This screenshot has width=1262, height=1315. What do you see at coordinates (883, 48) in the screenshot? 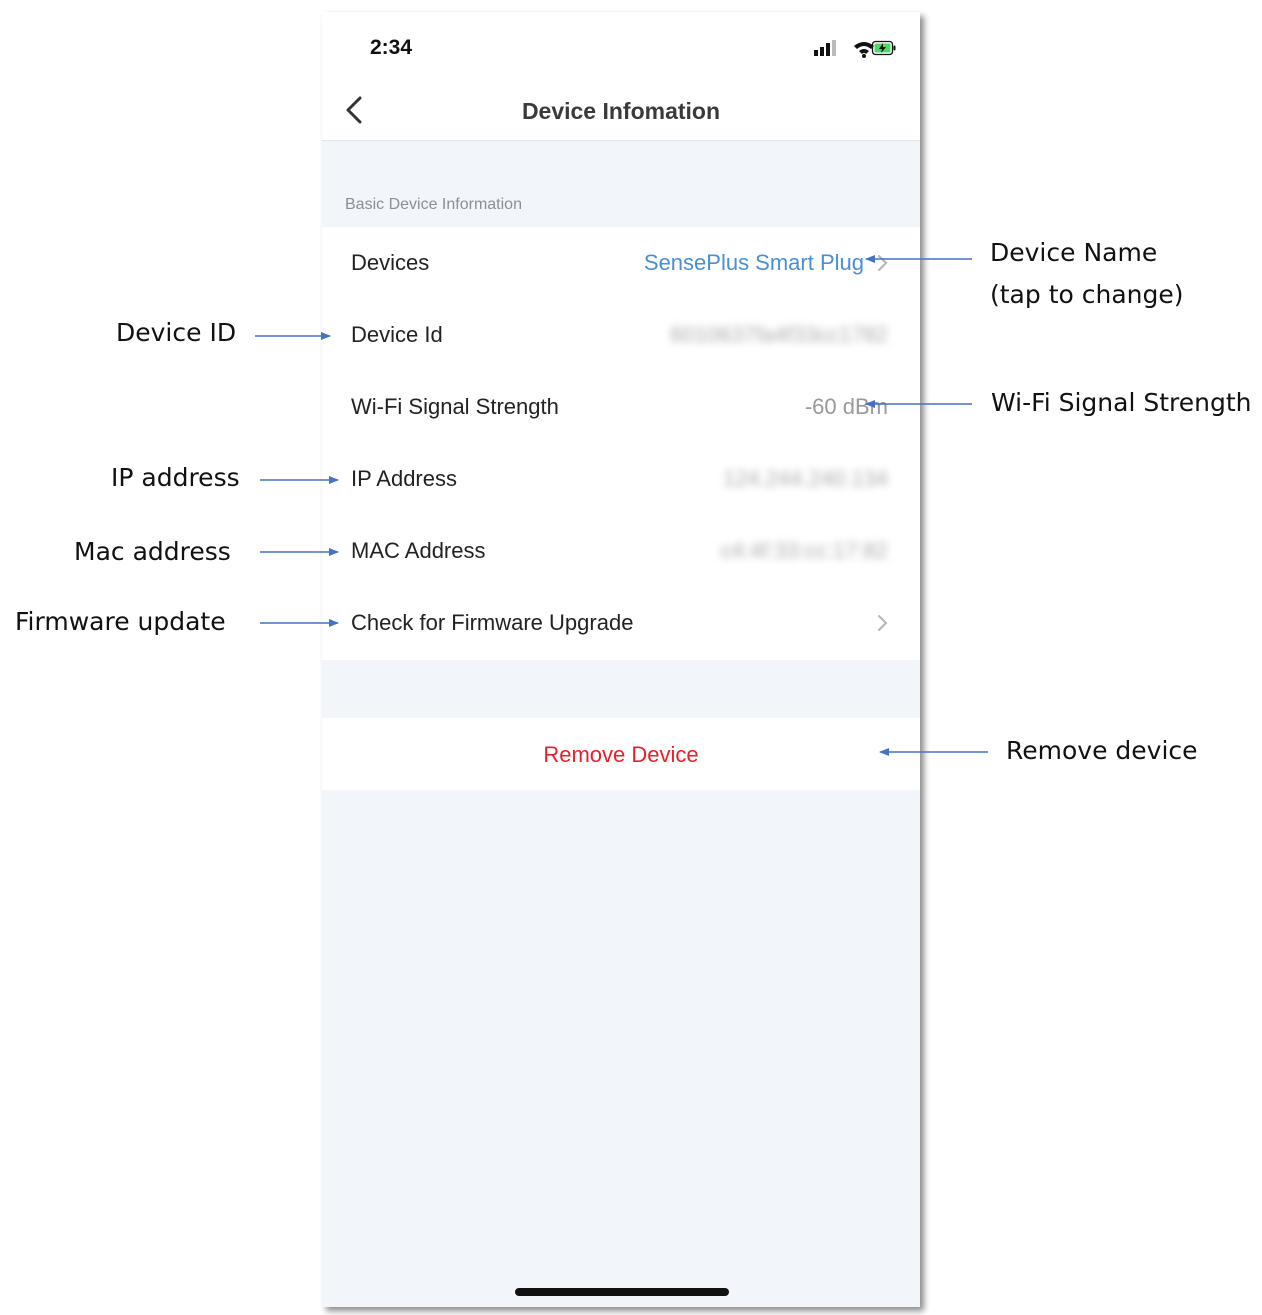
I see `battery-charging-icon` at bounding box center [883, 48].